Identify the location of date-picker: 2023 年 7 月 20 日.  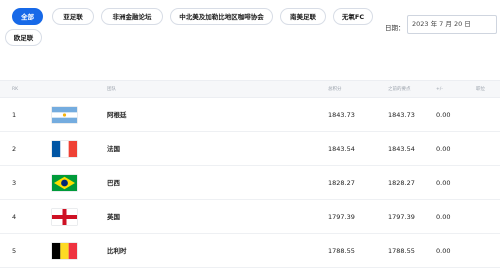
(452, 24).